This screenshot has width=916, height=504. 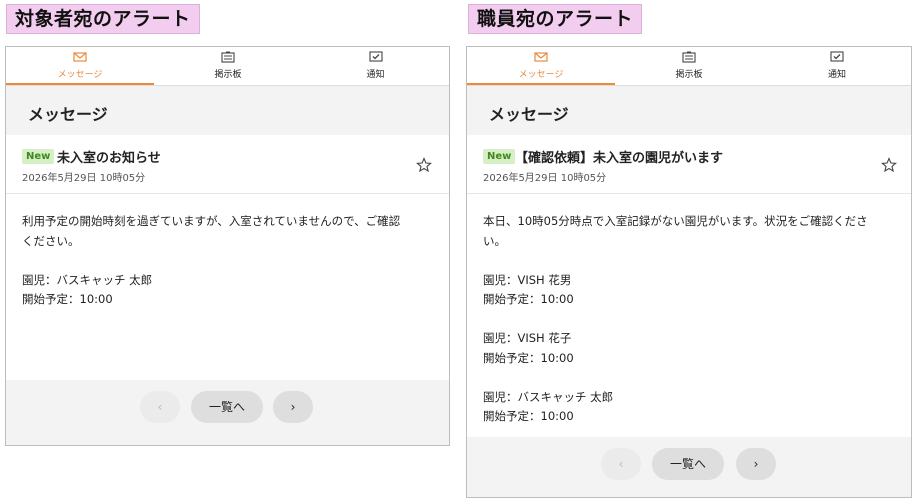 What do you see at coordinates (555, 19) in the screenshot?
I see `right-panel-heading: 職員宛のアラート` at bounding box center [555, 19].